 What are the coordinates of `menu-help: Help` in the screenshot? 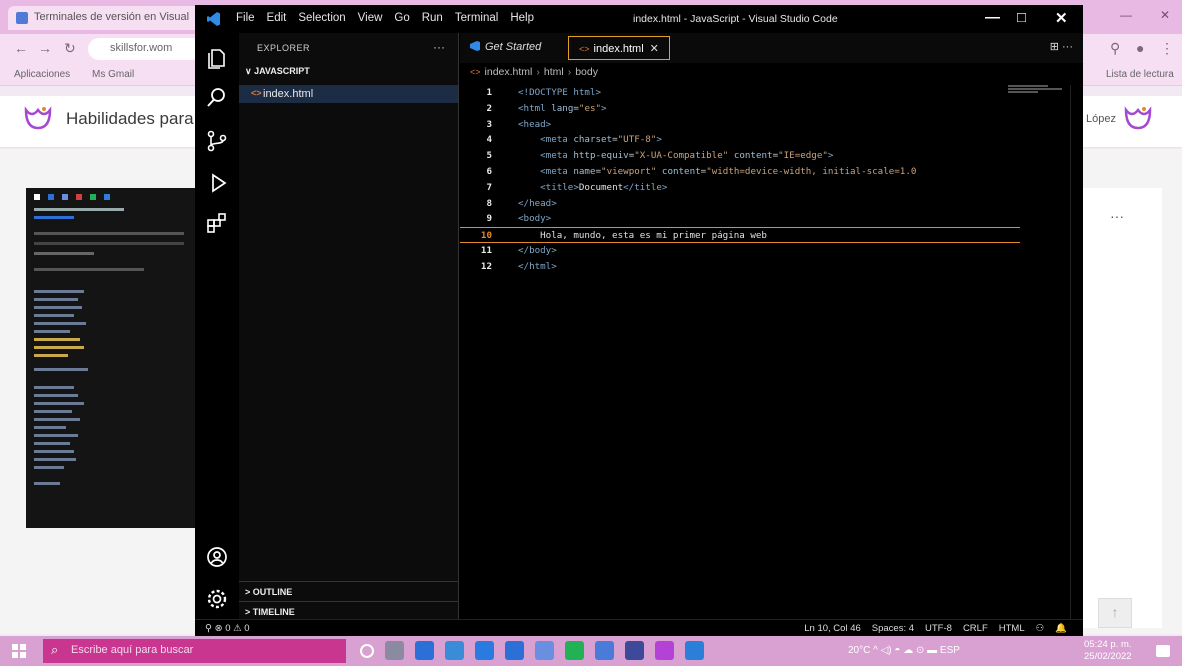 It's located at (522, 18).